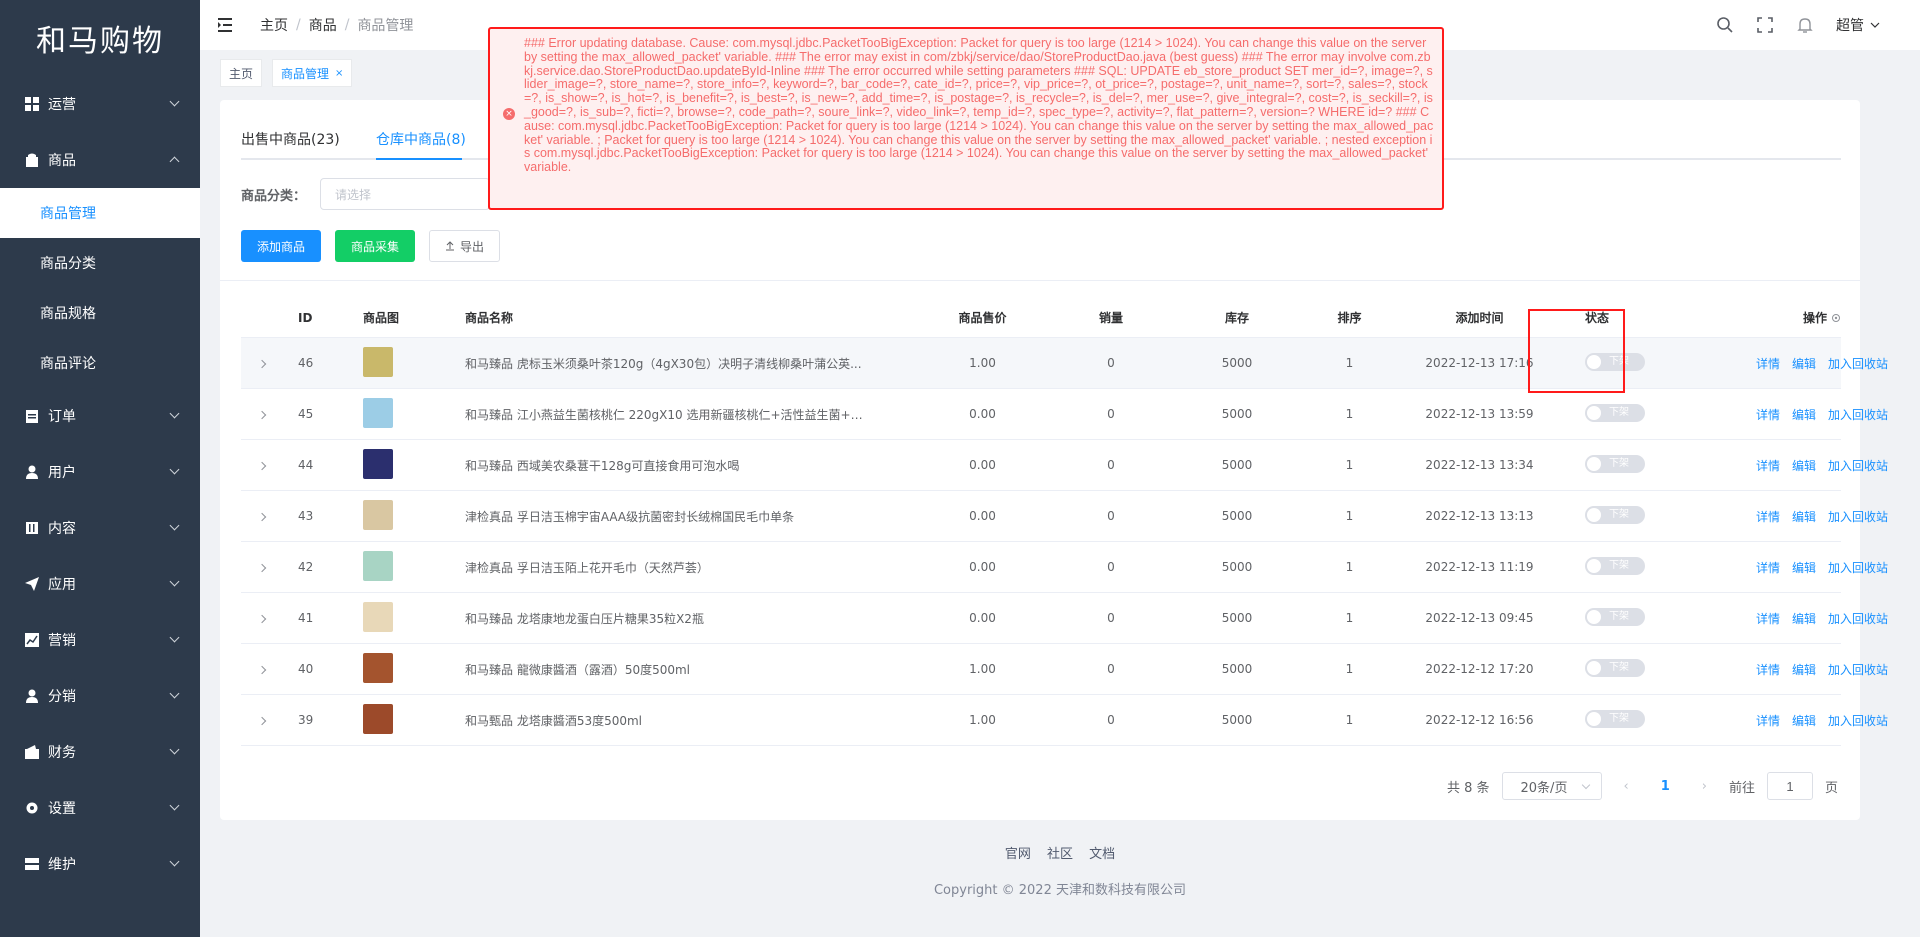 This screenshot has width=1920, height=937. Describe the element at coordinates (339, 73) in the screenshot. I see `close-icon: ×` at that location.